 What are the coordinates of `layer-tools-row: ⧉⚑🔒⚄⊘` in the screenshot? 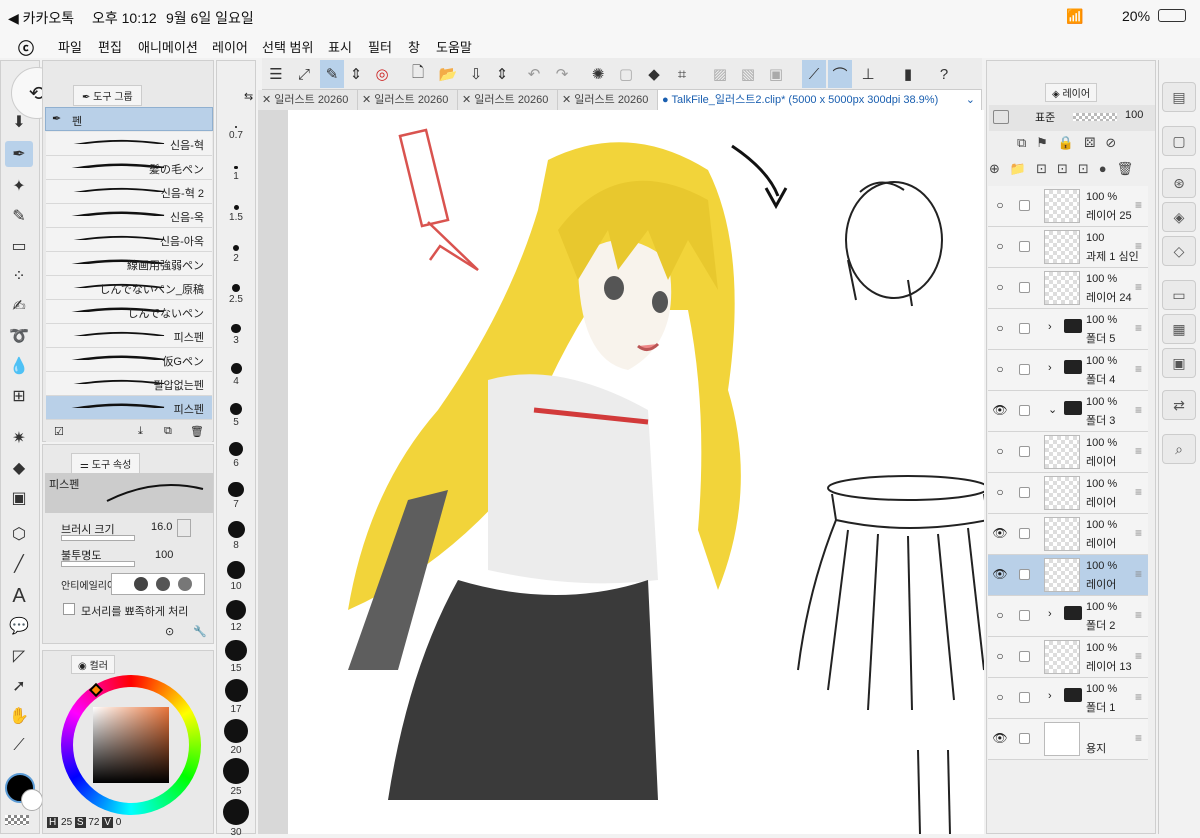 It's located at (1071, 143).